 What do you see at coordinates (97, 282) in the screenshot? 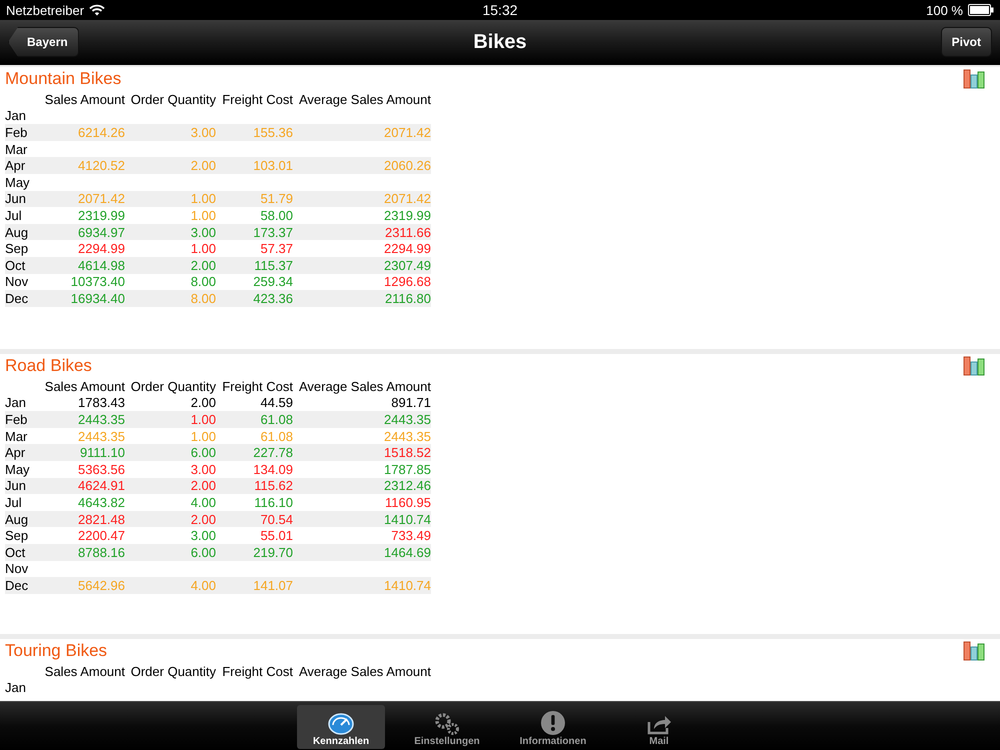
I see `table-cell-text: 10373.40` at bounding box center [97, 282].